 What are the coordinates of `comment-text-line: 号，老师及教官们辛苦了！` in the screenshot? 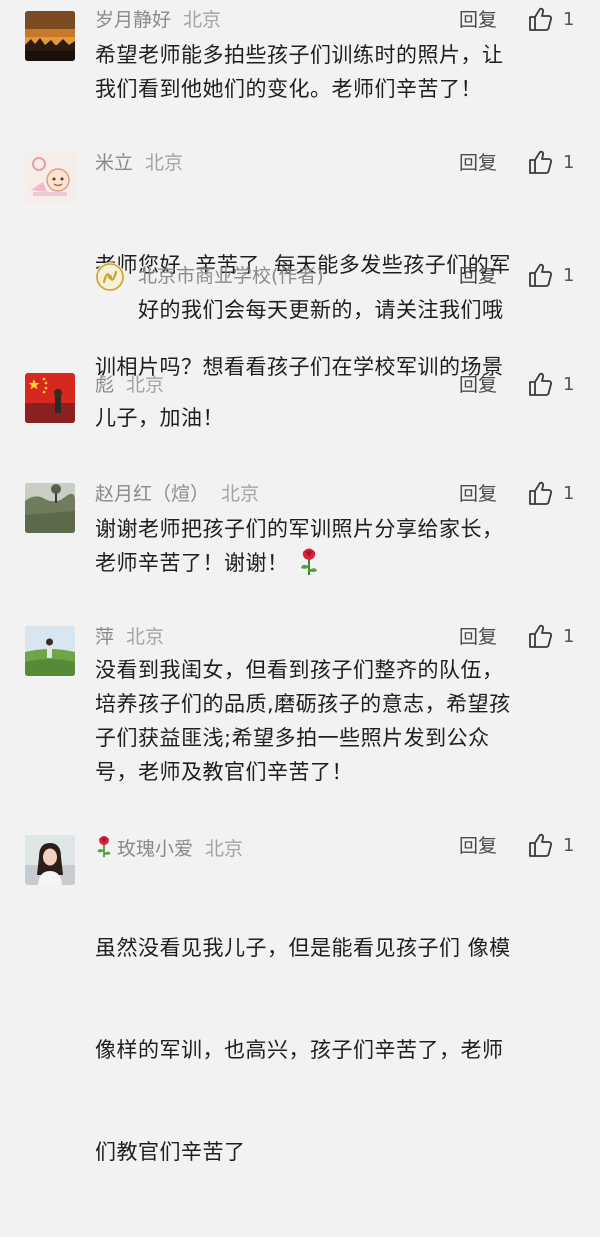 It's located at (224, 772).